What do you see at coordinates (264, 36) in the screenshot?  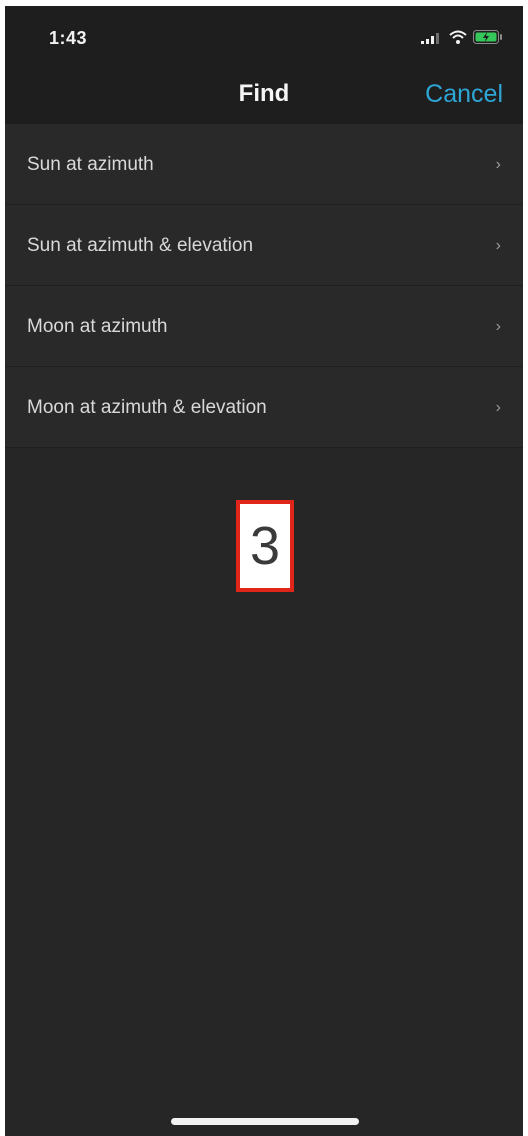 I see `status-bar: 1:43` at bounding box center [264, 36].